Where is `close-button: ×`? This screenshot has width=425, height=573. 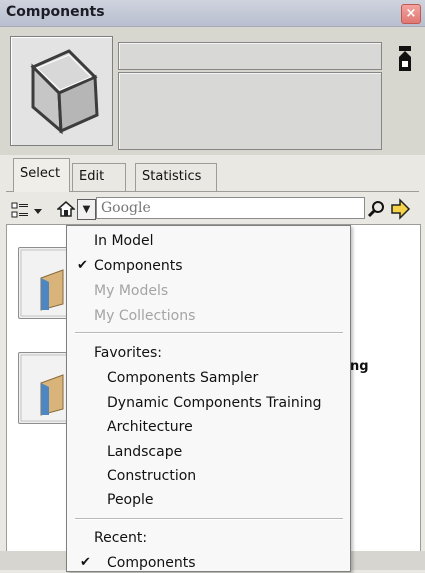 close-button: × is located at coordinates (411, 14).